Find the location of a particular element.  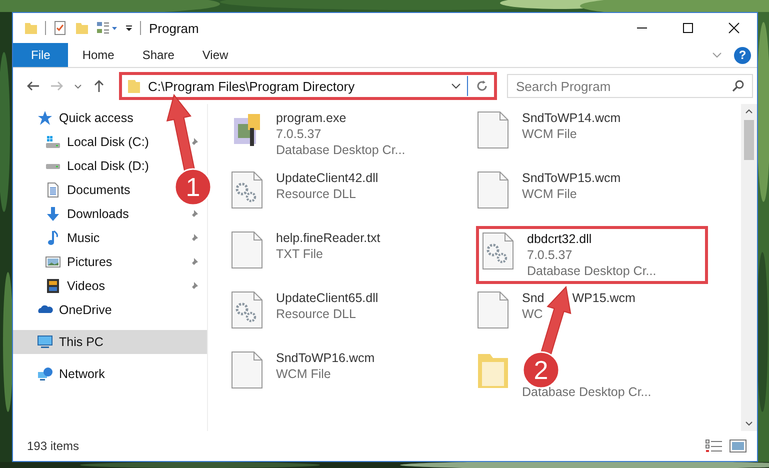

file-detail: TXT File is located at coordinates (300, 254).